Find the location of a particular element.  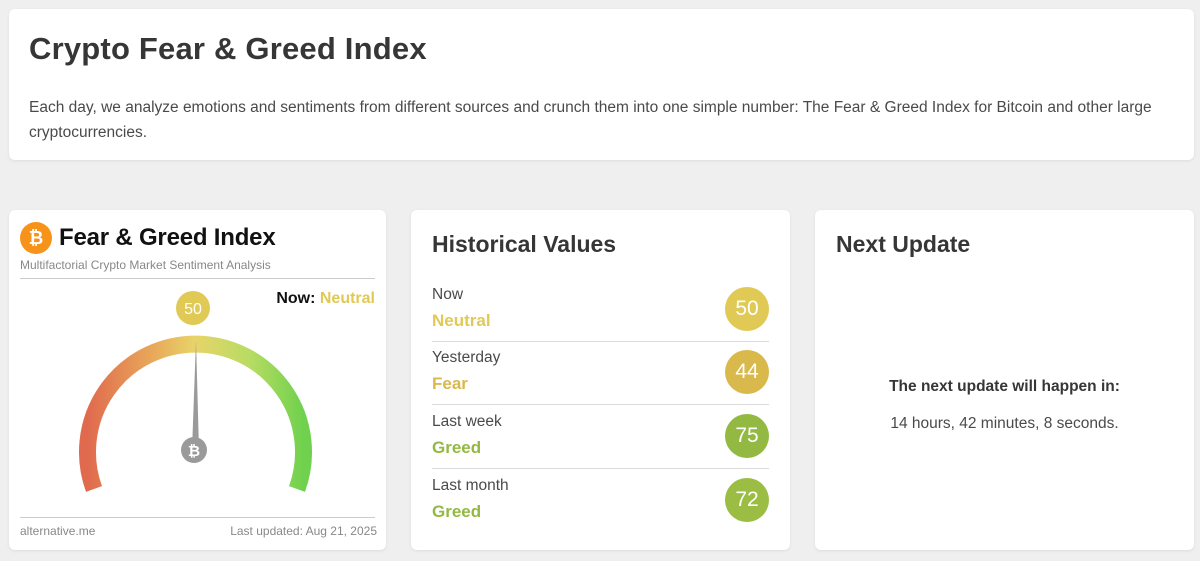

history-value-badge: 75 is located at coordinates (747, 436).